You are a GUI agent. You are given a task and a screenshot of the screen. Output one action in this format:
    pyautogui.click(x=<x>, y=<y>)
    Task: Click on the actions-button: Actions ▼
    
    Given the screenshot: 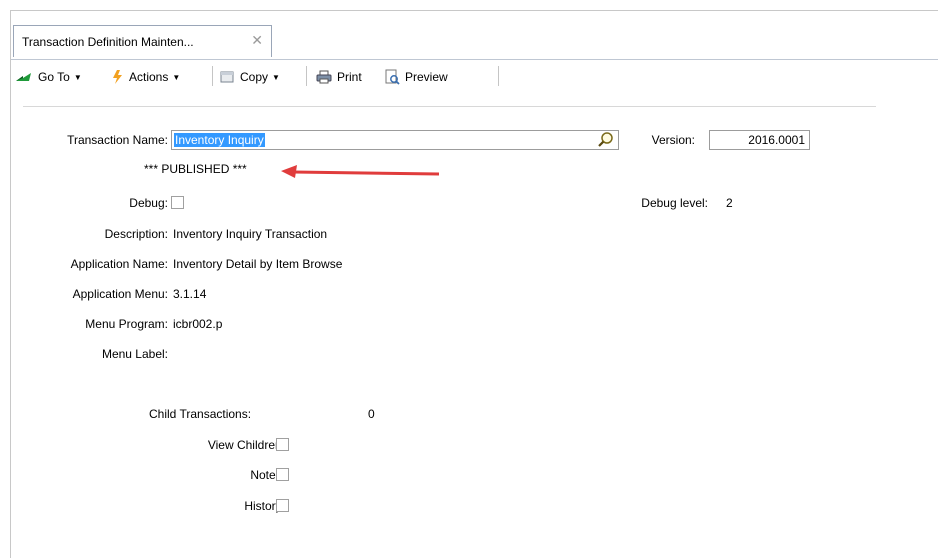 What is the action you would take?
    pyautogui.click(x=145, y=77)
    